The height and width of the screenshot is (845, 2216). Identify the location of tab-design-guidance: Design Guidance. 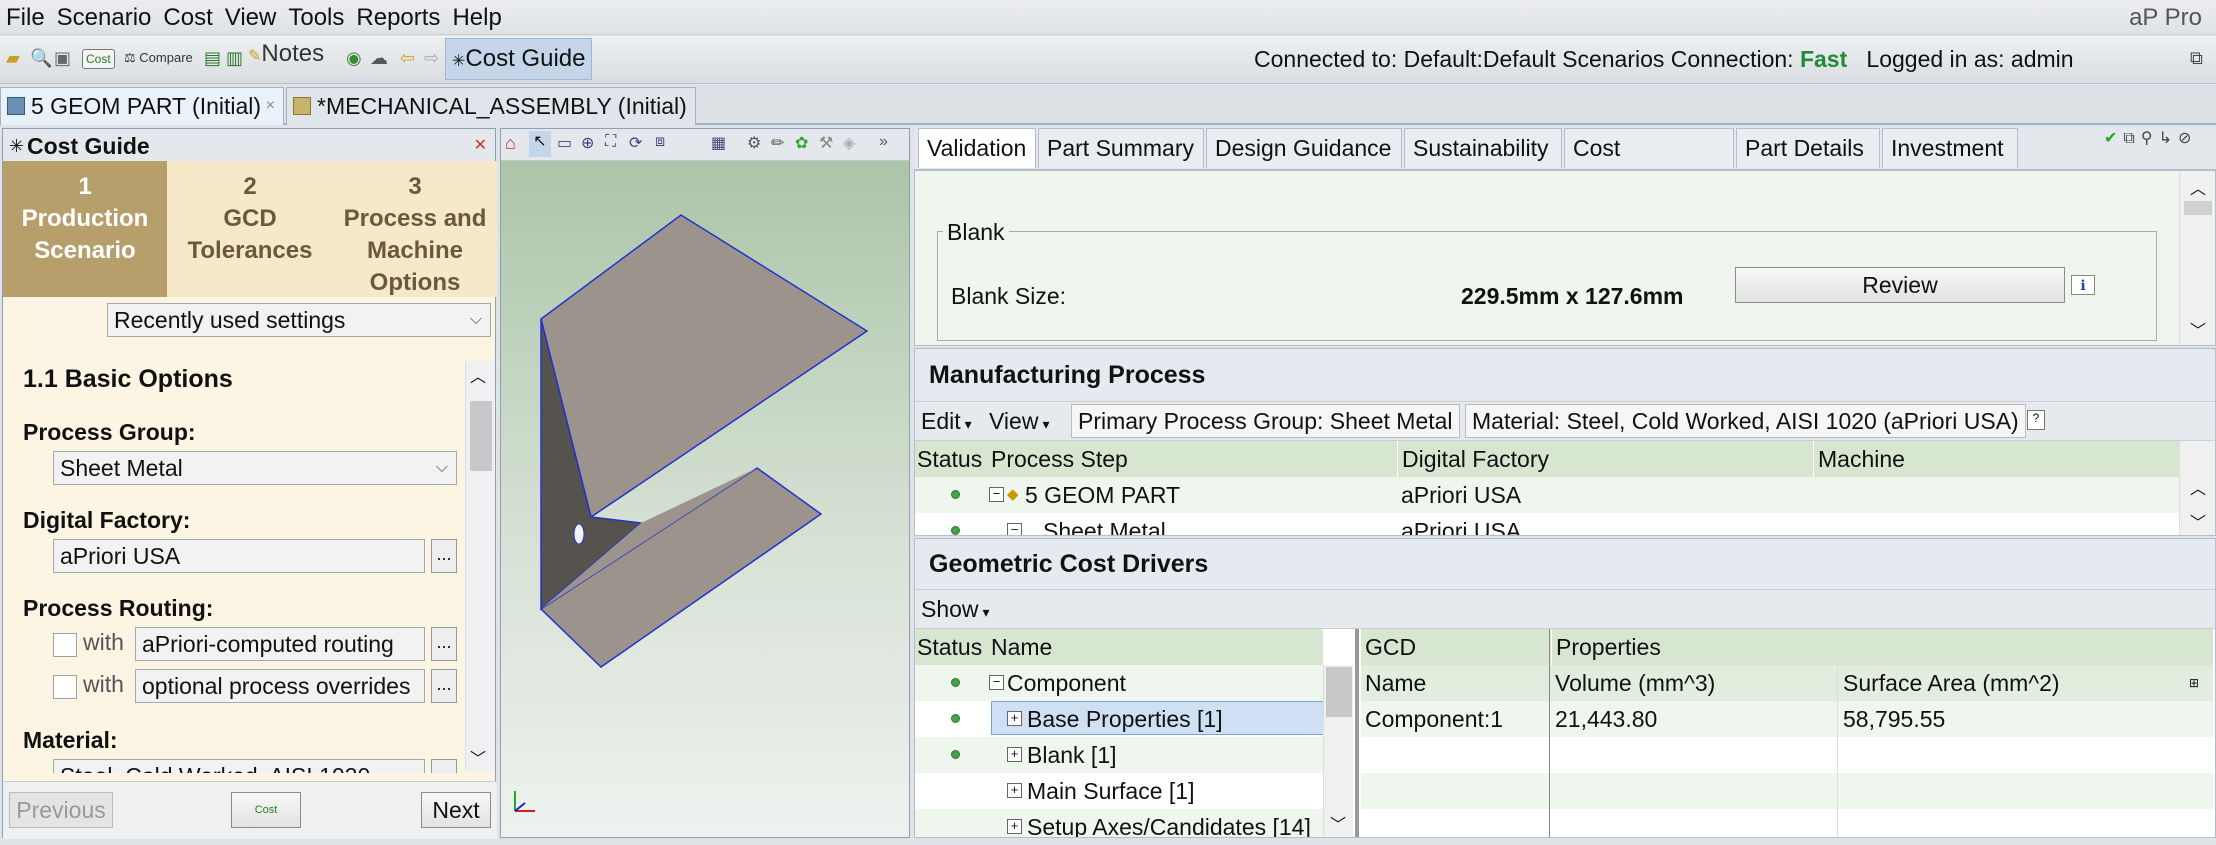
(1304, 148).